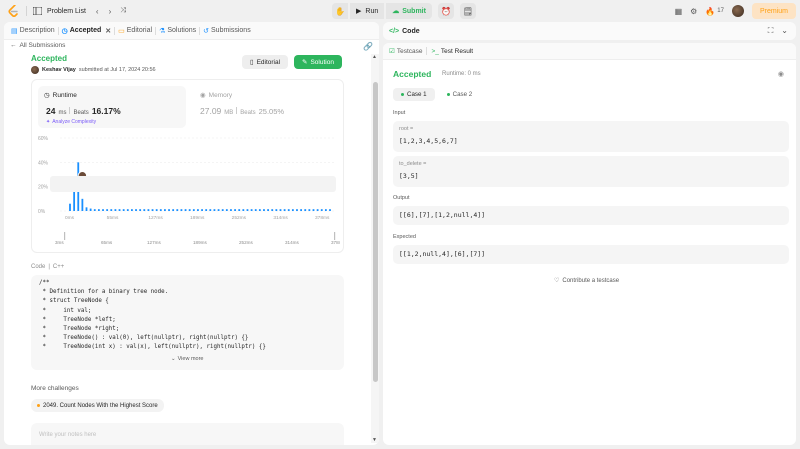 The image size is (800, 449). I want to click on challenge-label: 2049. Count Nodes With the Highest Score, so click(100, 405).